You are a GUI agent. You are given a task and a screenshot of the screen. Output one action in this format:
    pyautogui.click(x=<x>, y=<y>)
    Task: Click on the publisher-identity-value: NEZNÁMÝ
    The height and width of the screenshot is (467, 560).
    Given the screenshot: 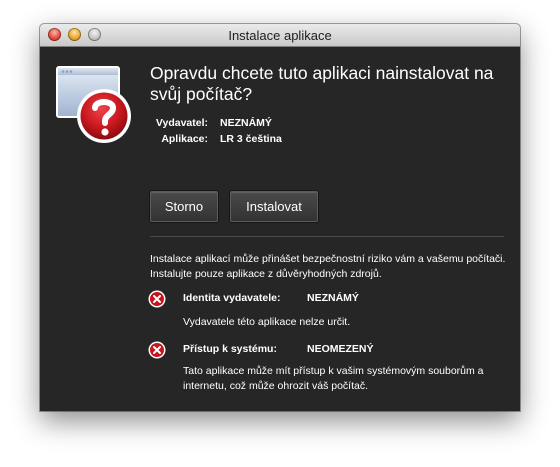 What is the action you would take?
    pyautogui.click(x=333, y=298)
    